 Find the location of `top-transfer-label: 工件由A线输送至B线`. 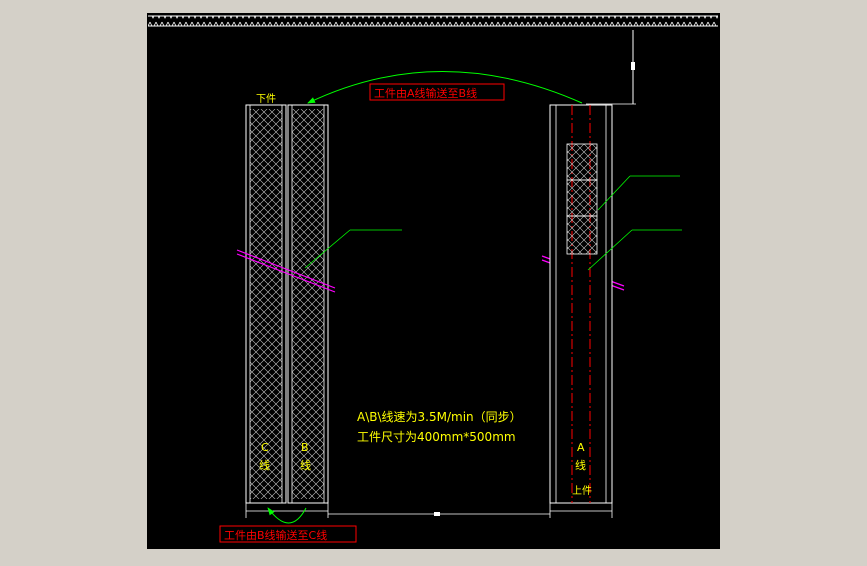

top-transfer-label: 工件由A线输送至B线 is located at coordinates (425, 93).